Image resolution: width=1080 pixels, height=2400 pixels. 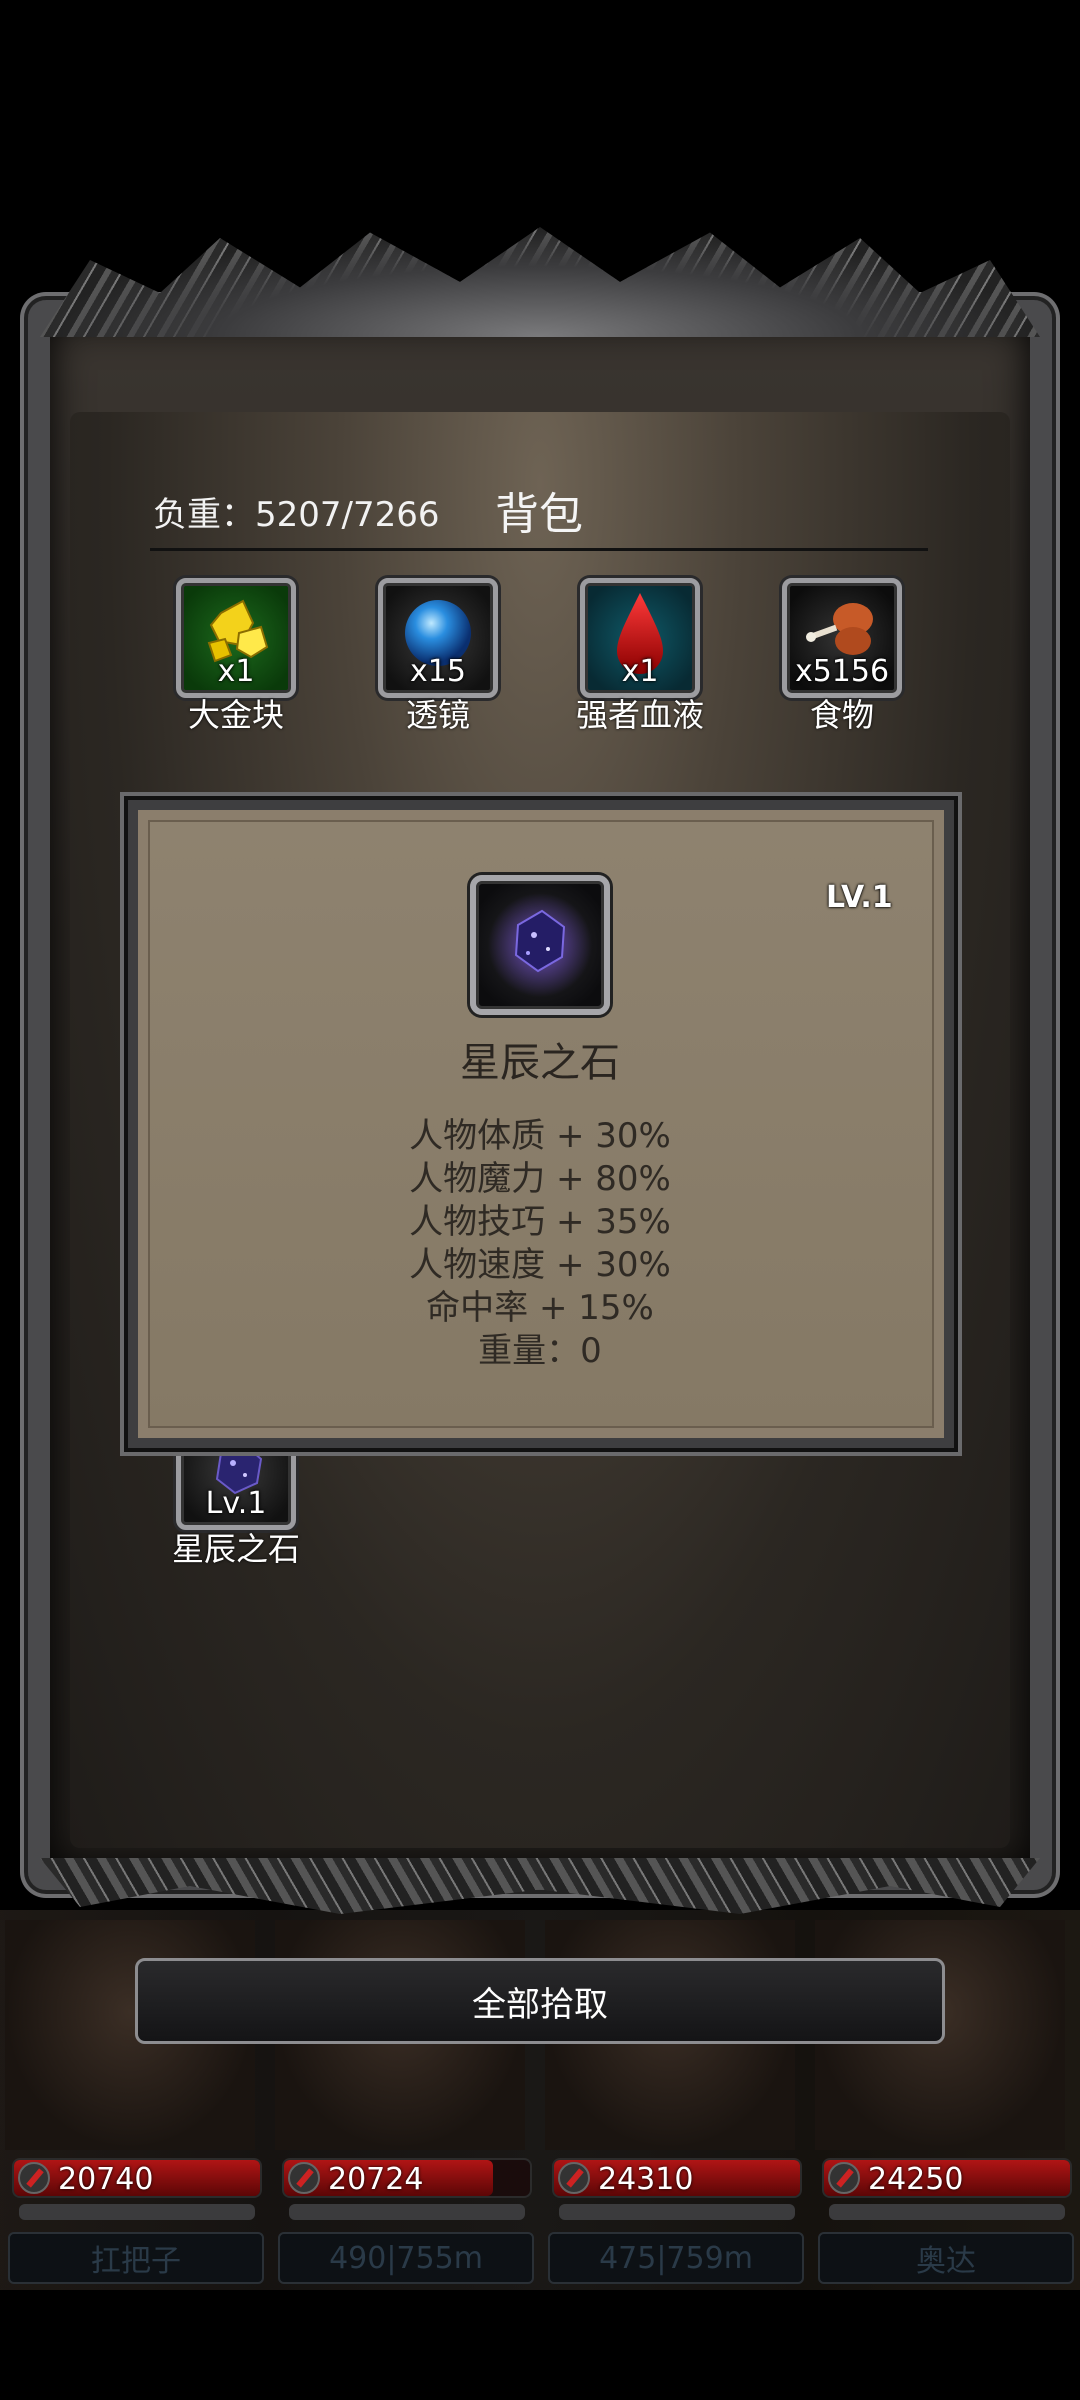 I want to click on hero-name-2: 490|755m, so click(x=406, y=2258).